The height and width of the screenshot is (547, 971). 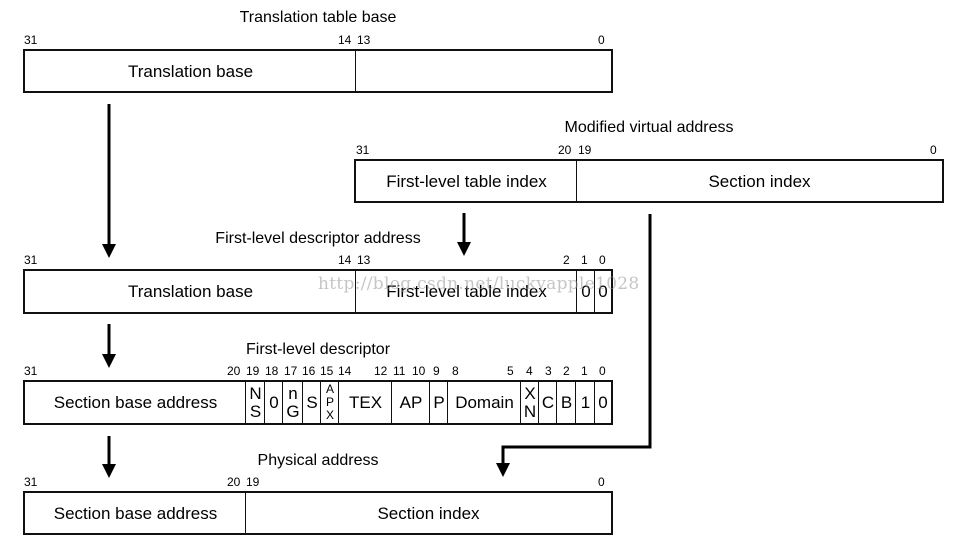 I want to click on arrow-ttb-to-descriptor-address, so click(x=109, y=181).